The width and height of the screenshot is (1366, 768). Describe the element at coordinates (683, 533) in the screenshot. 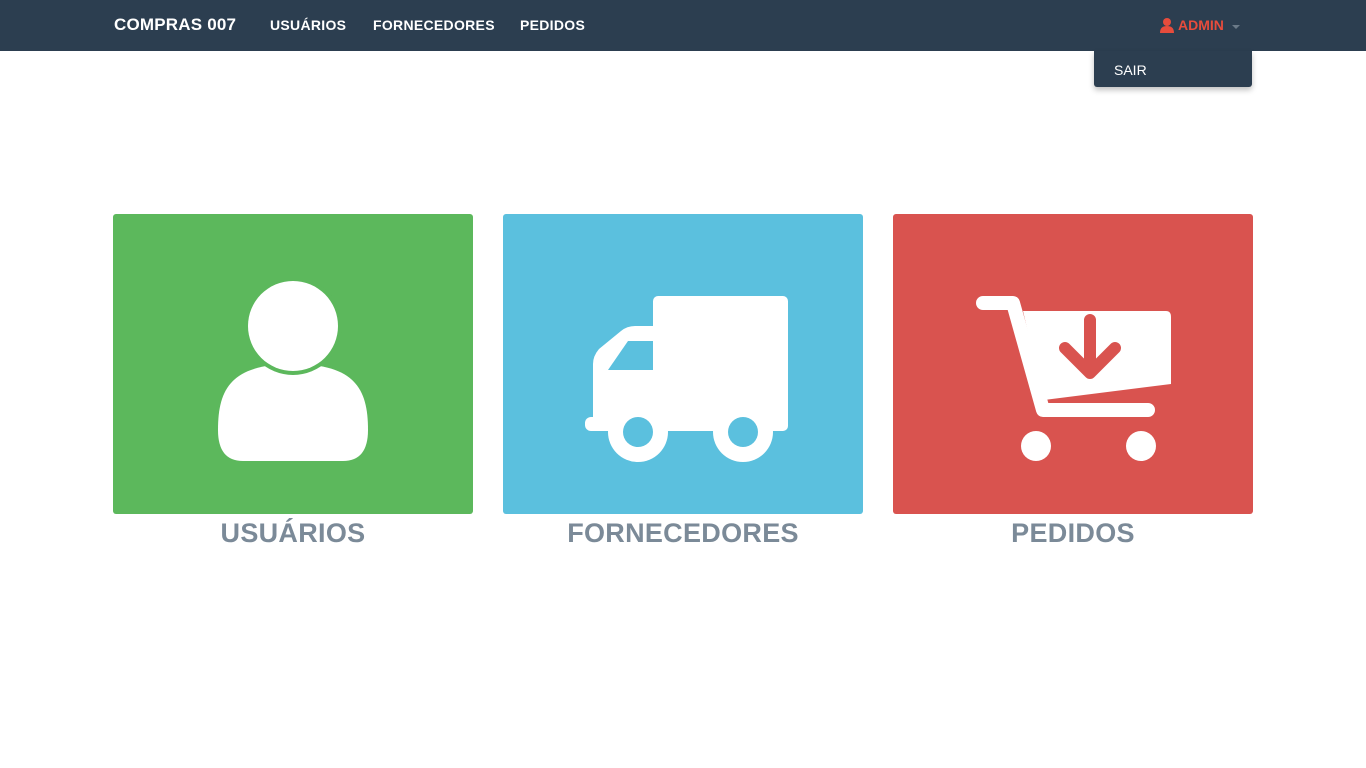

I see `tile-label-fornecedores: FORNECEDORES` at that location.